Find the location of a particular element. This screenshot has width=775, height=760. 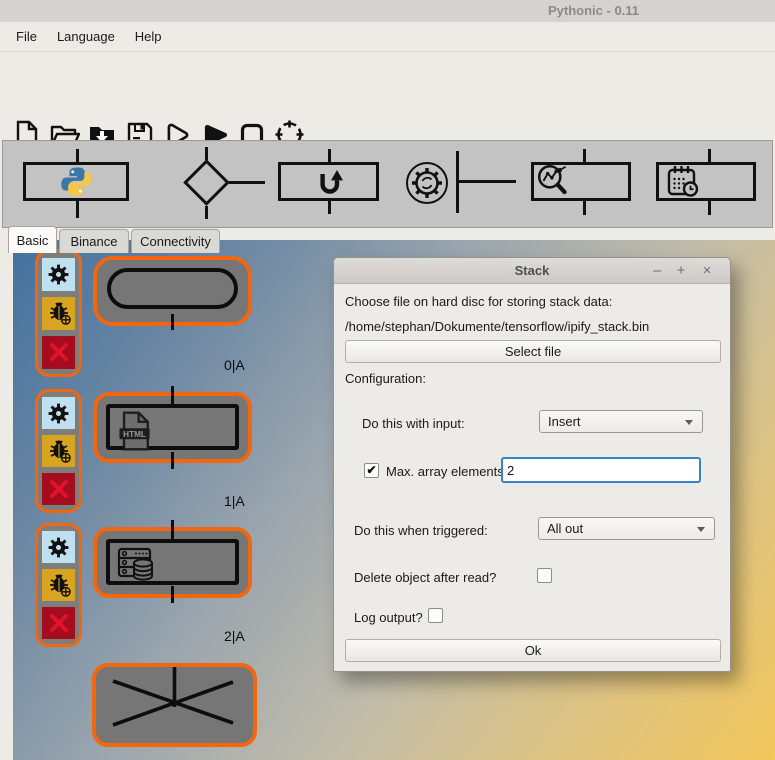

element-2-settings-button is located at coordinates (58, 547).